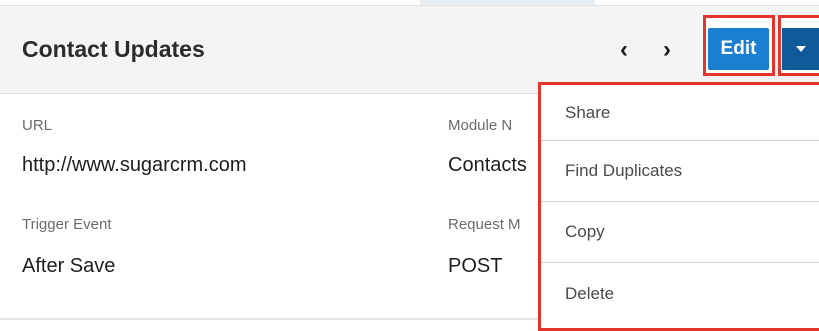 This screenshot has width=819, height=331. I want to click on trigger-event-label: Trigger Event, so click(67, 224).